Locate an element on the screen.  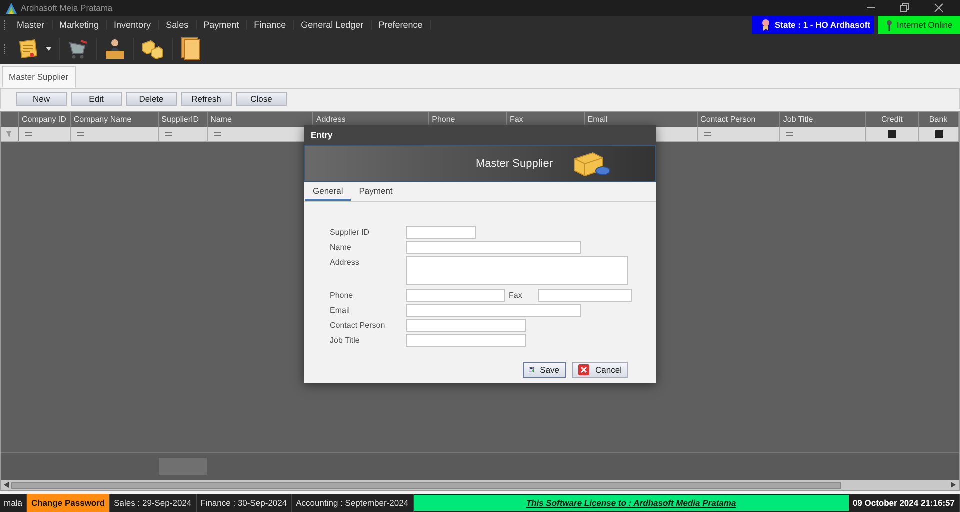
menu-item: Finance is located at coordinates (270, 25).